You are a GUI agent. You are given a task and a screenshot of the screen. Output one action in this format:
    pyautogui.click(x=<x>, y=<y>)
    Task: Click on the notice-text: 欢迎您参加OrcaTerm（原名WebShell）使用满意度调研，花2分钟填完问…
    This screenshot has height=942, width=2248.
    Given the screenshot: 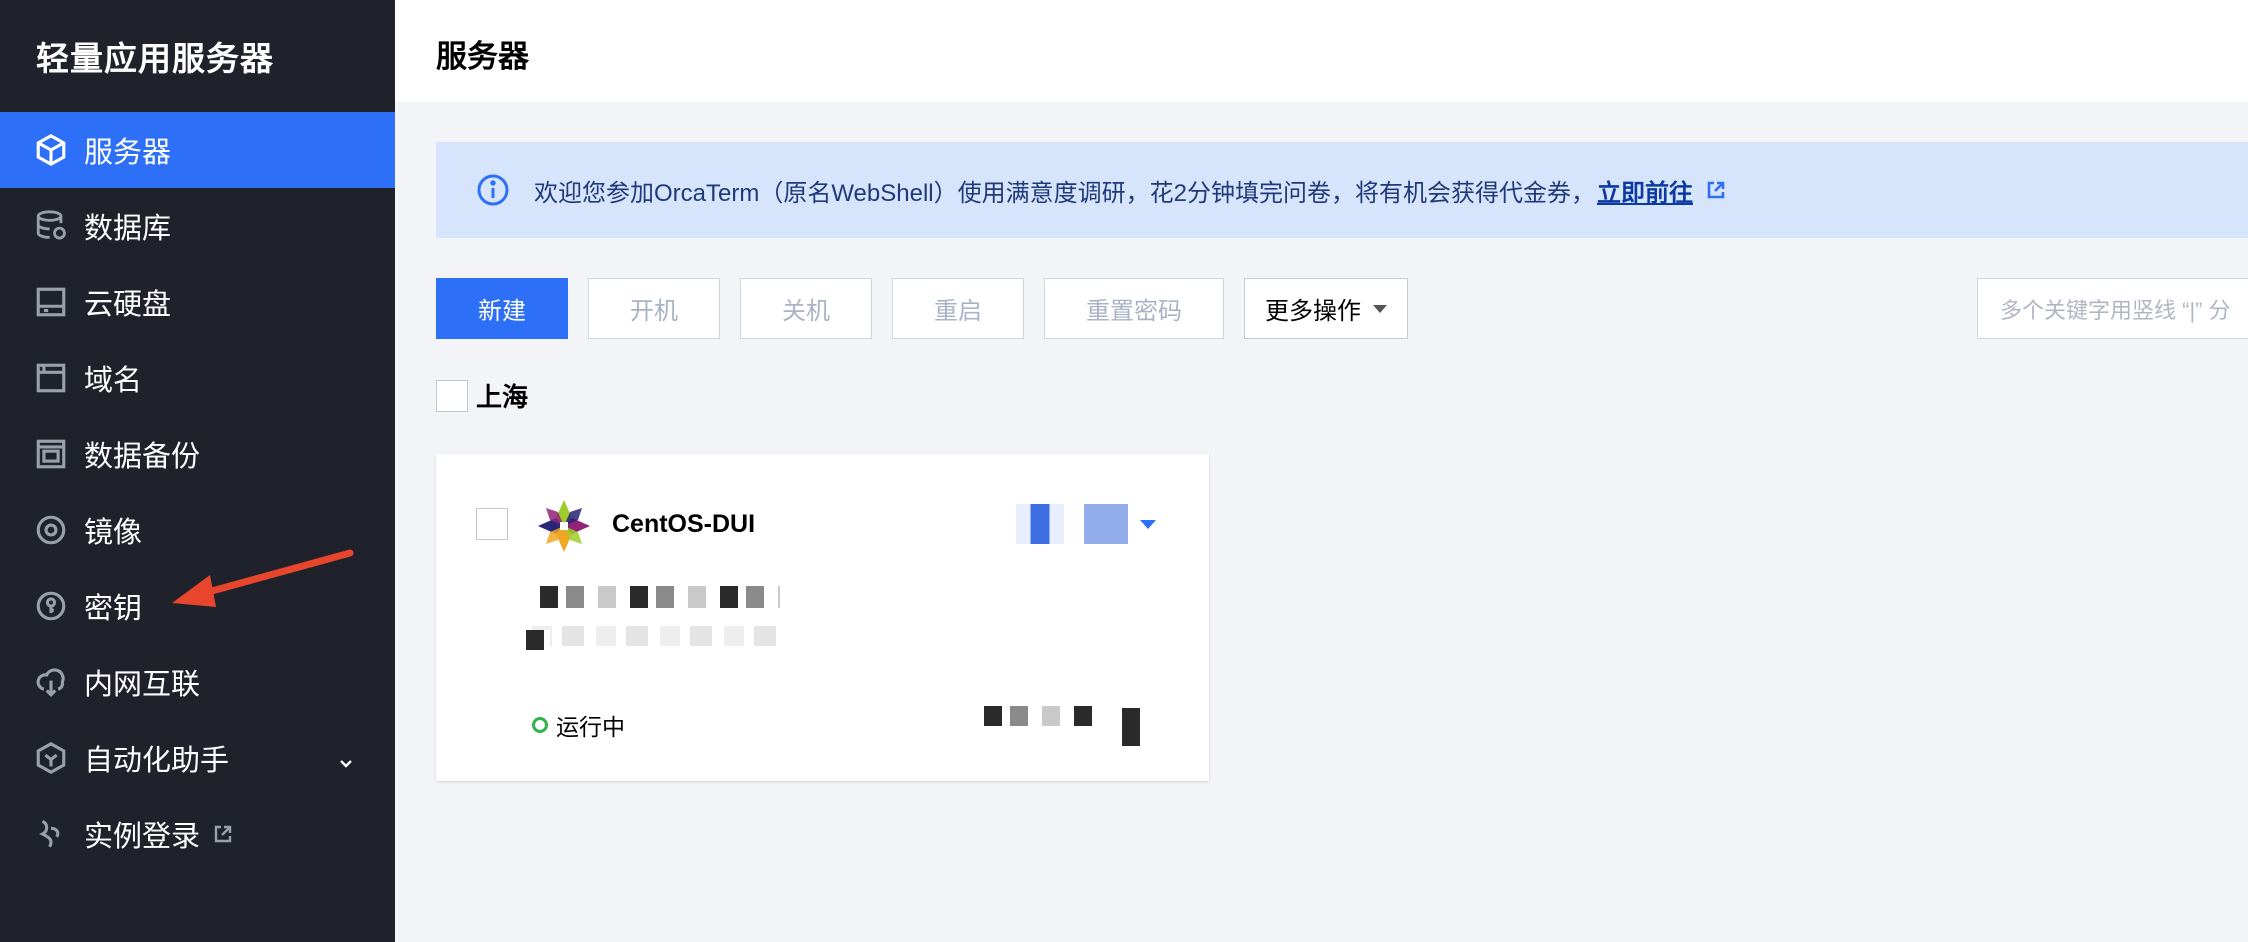 What is the action you would take?
    pyautogui.click(x=1064, y=193)
    